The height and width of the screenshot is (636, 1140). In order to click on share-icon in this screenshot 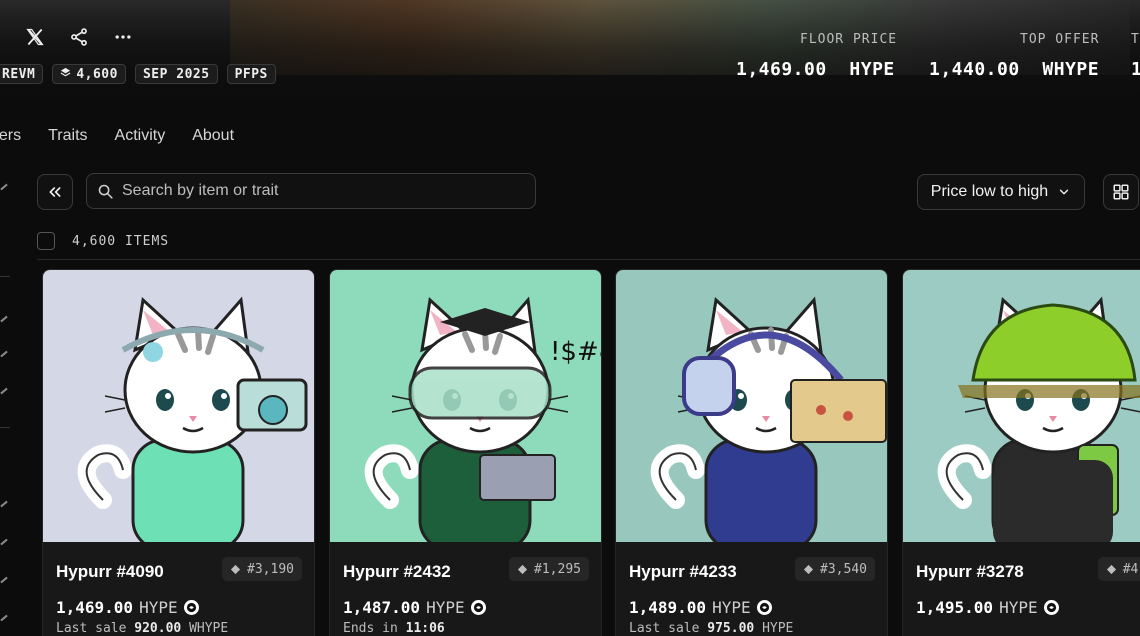, I will do `click(79, 37)`.